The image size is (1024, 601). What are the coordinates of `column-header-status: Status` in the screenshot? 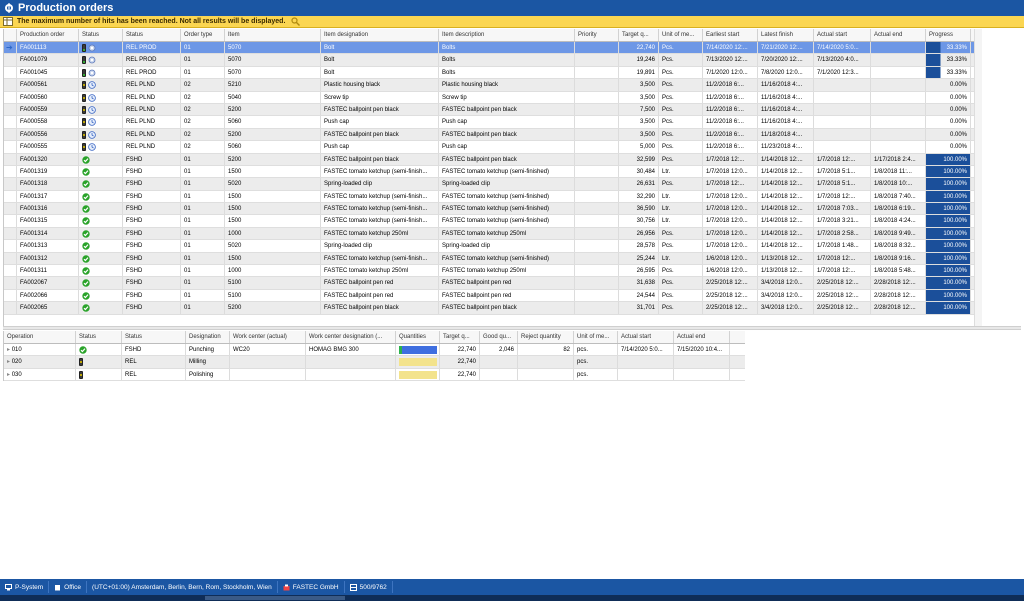 It's located at (152, 35).